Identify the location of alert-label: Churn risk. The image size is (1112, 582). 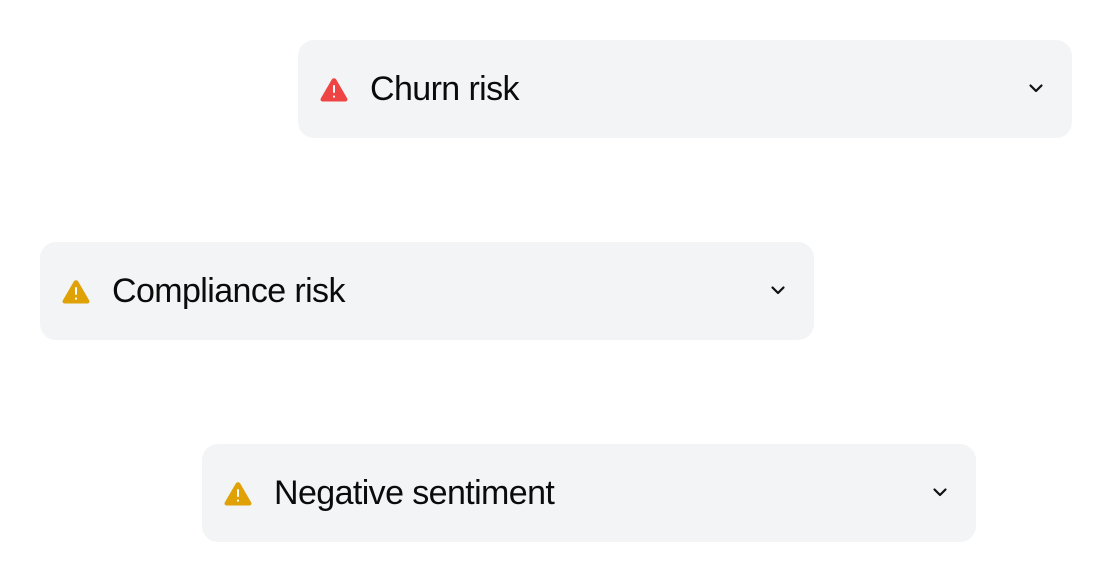
(445, 89).